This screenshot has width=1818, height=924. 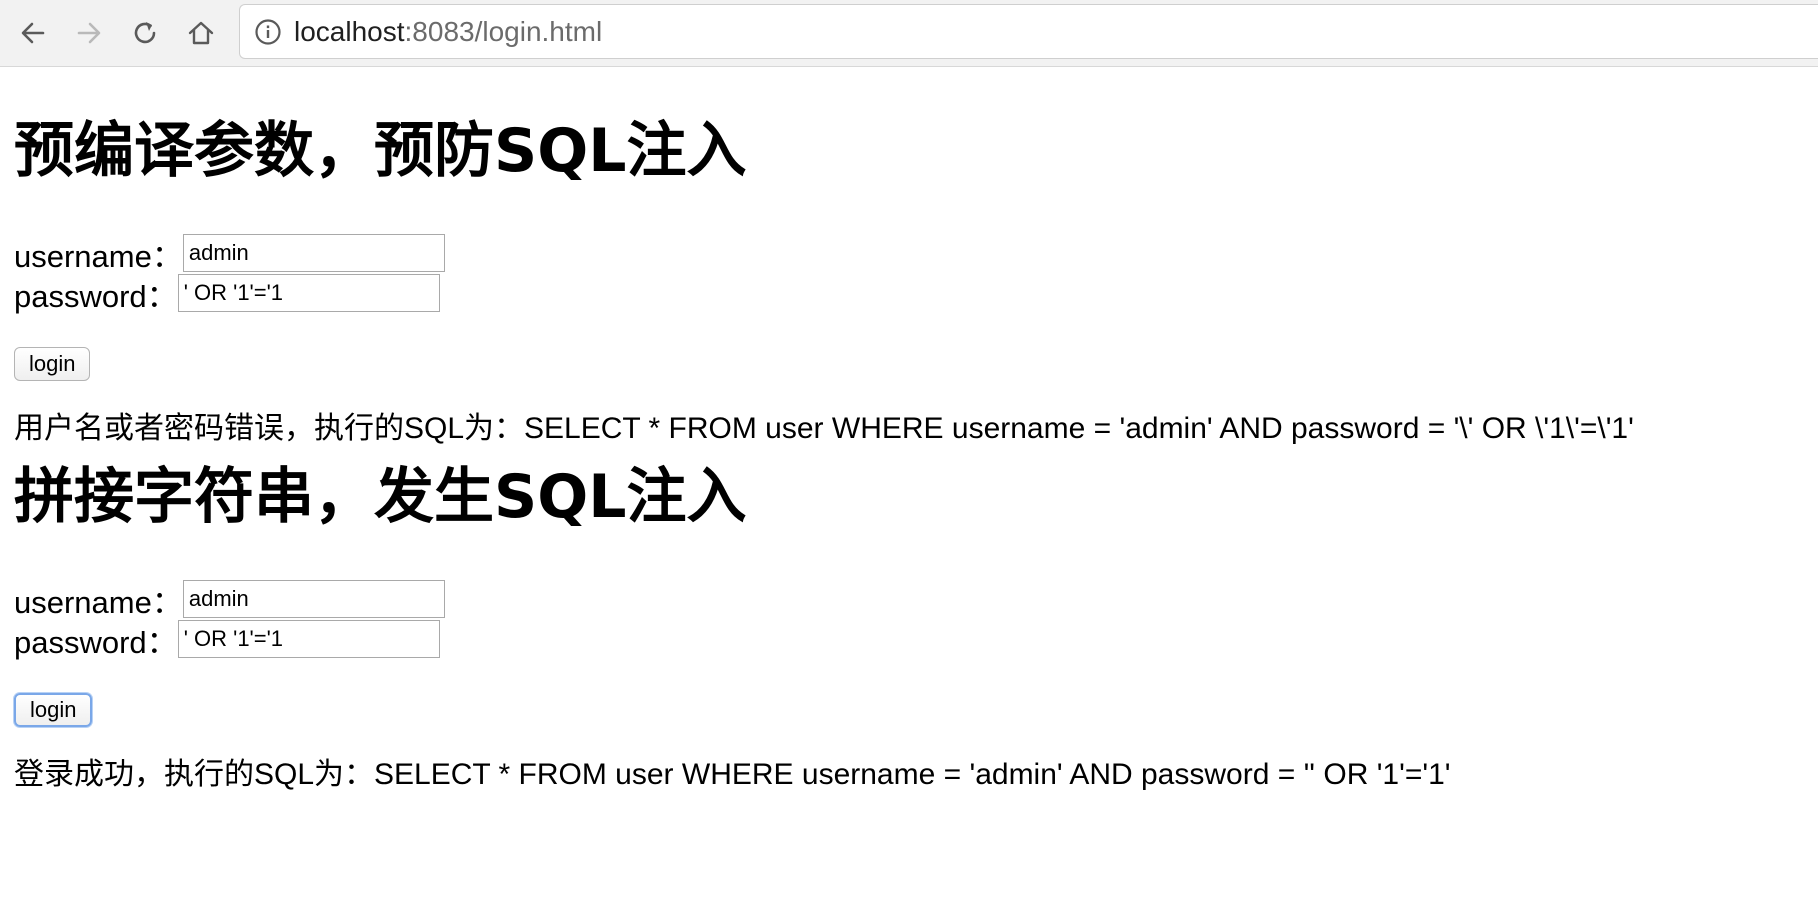 I want to click on reload-button, so click(x=145, y=33).